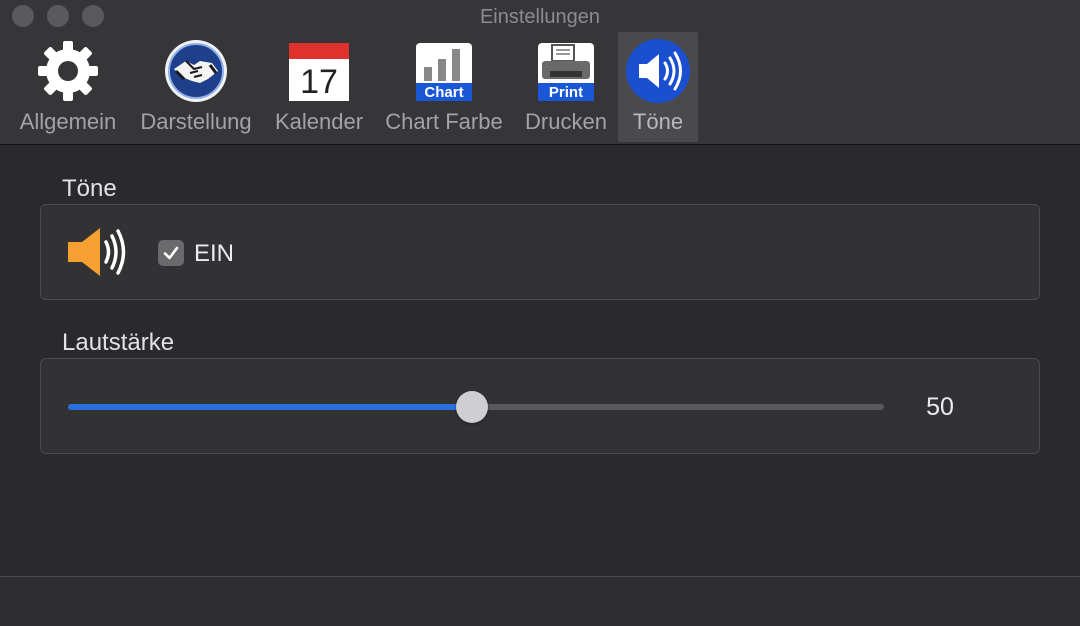 This screenshot has height=626, width=1080. Describe the element at coordinates (566, 71) in the screenshot. I see `printer-icon: Print` at that location.